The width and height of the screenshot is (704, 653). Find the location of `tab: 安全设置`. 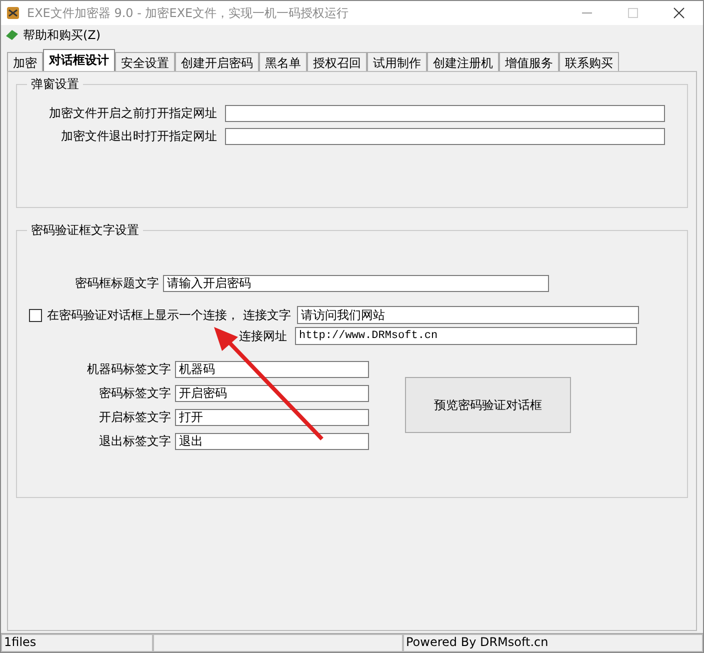

tab: 安全设置 is located at coordinates (145, 61).